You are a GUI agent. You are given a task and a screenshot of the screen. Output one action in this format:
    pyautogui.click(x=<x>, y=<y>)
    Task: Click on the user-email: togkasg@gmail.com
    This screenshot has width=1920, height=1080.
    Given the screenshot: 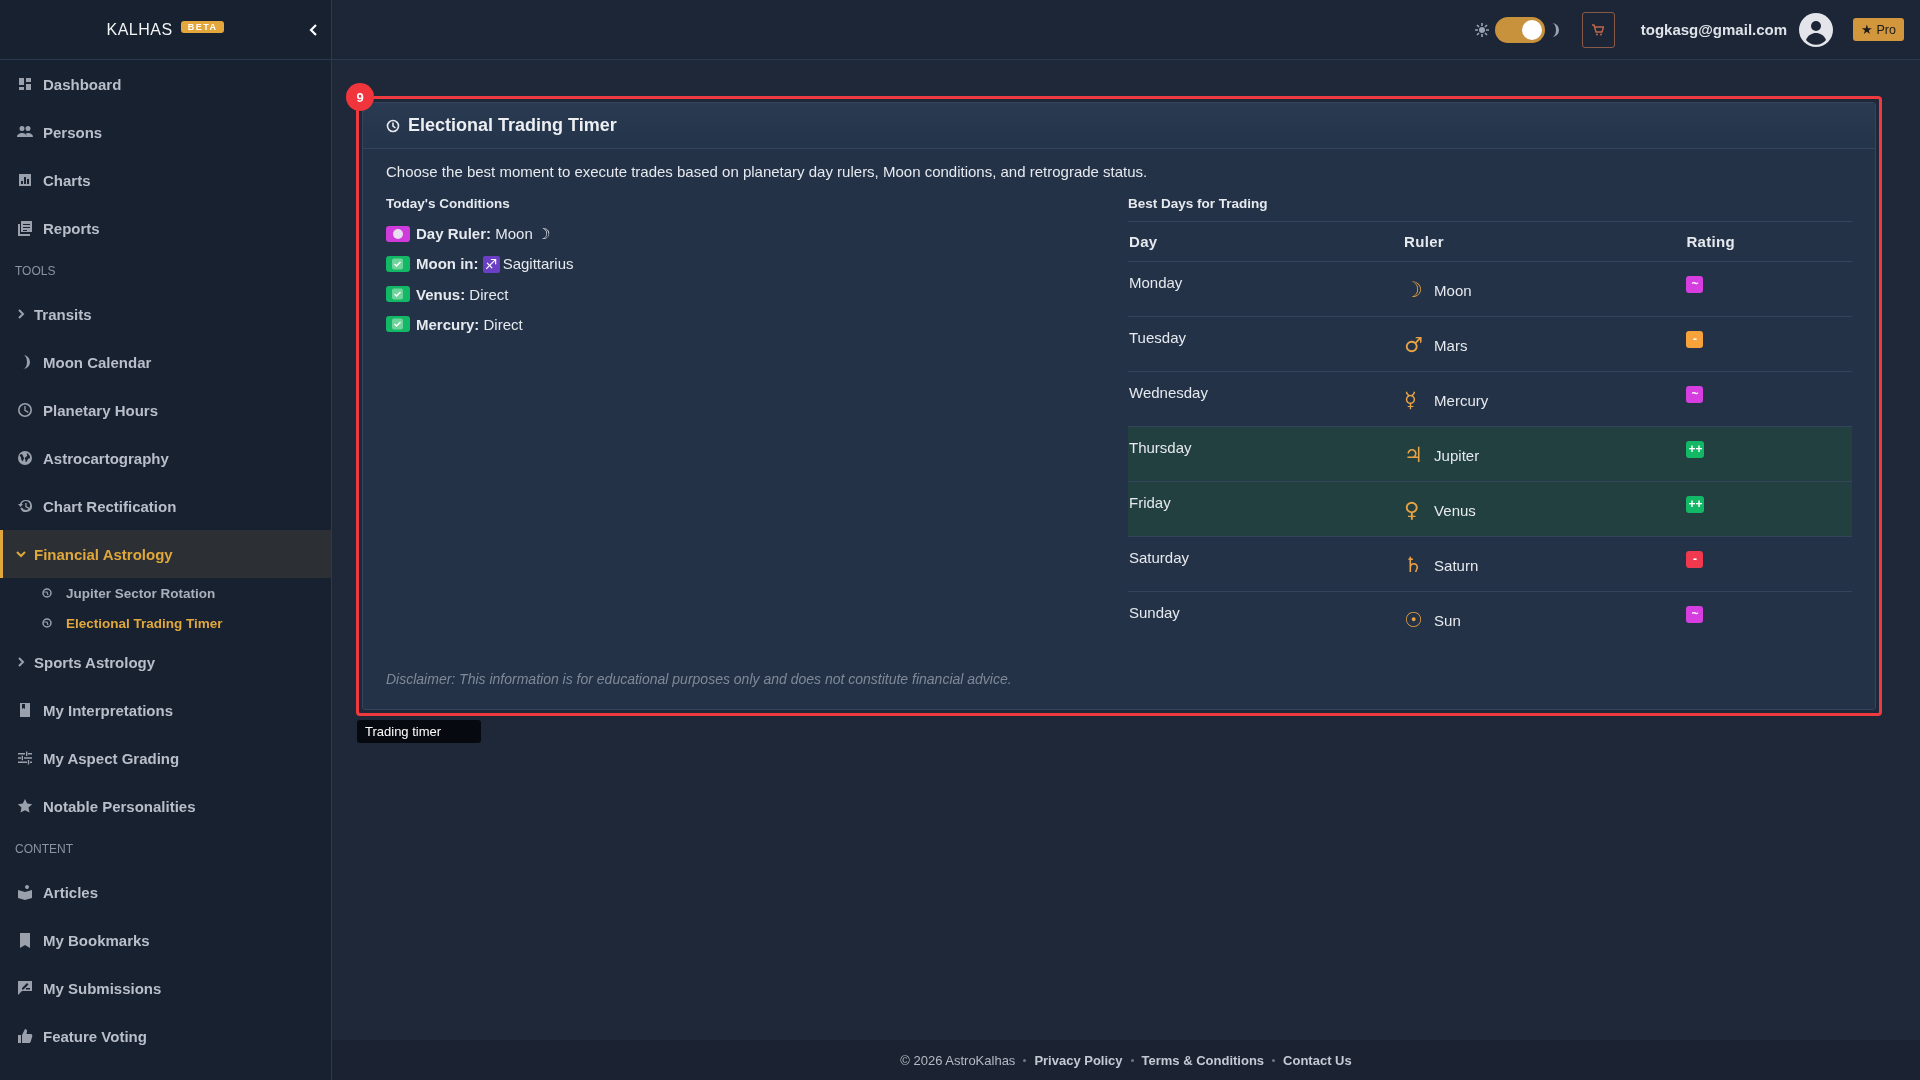 What is the action you would take?
    pyautogui.click(x=1714, y=29)
    